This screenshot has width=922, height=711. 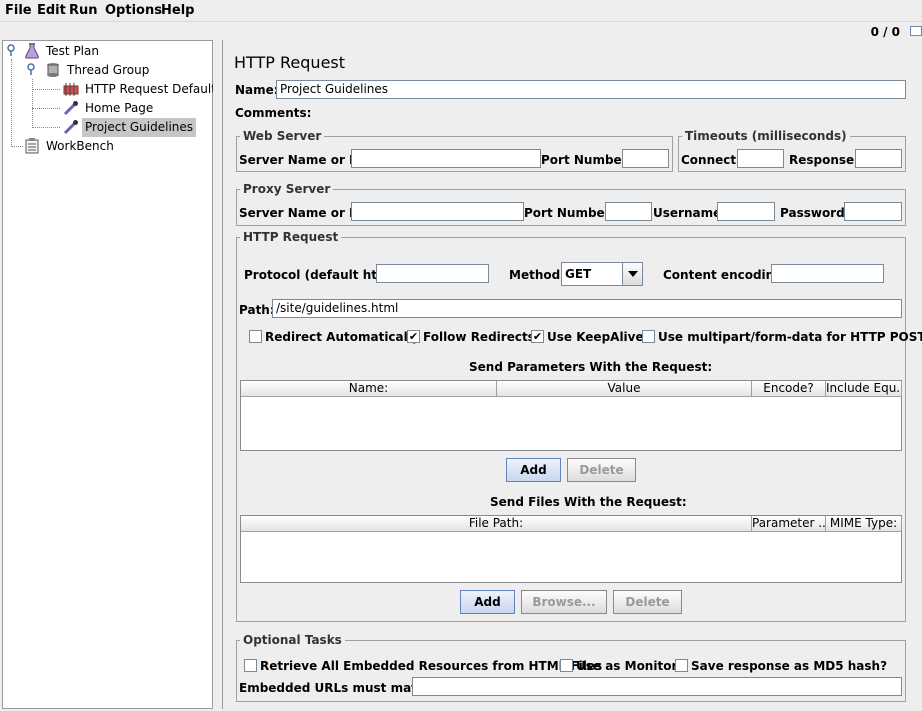 What do you see at coordinates (648, 336) in the screenshot?
I see `multipart-checkbox` at bounding box center [648, 336].